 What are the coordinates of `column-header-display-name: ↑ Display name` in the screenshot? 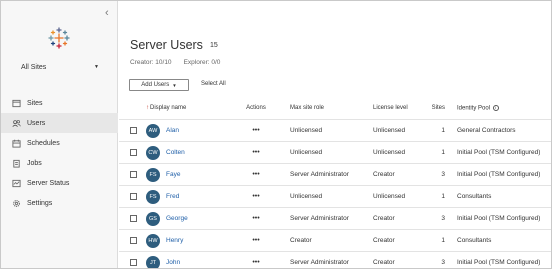 It's located at (190, 108).